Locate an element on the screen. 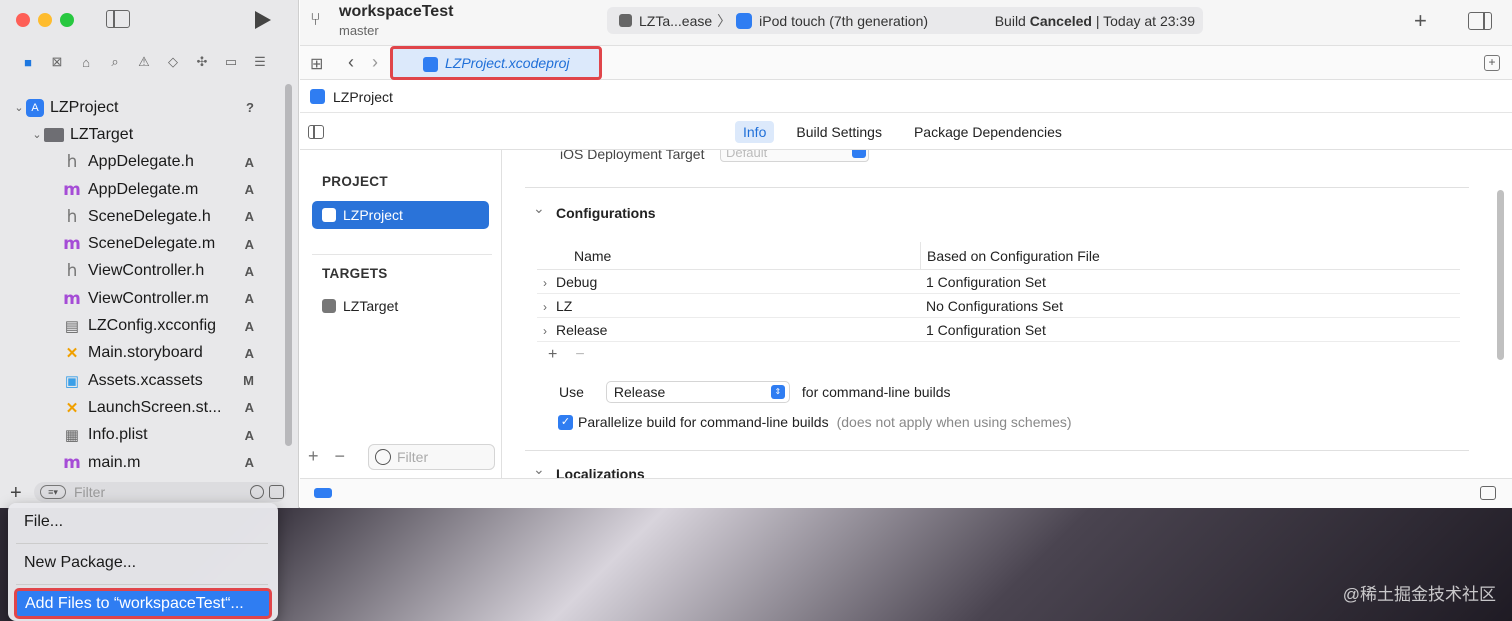 Image resolution: width=1512 pixels, height=621 pixels. workspace-title: workspaceTest is located at coordinates (396, 11).